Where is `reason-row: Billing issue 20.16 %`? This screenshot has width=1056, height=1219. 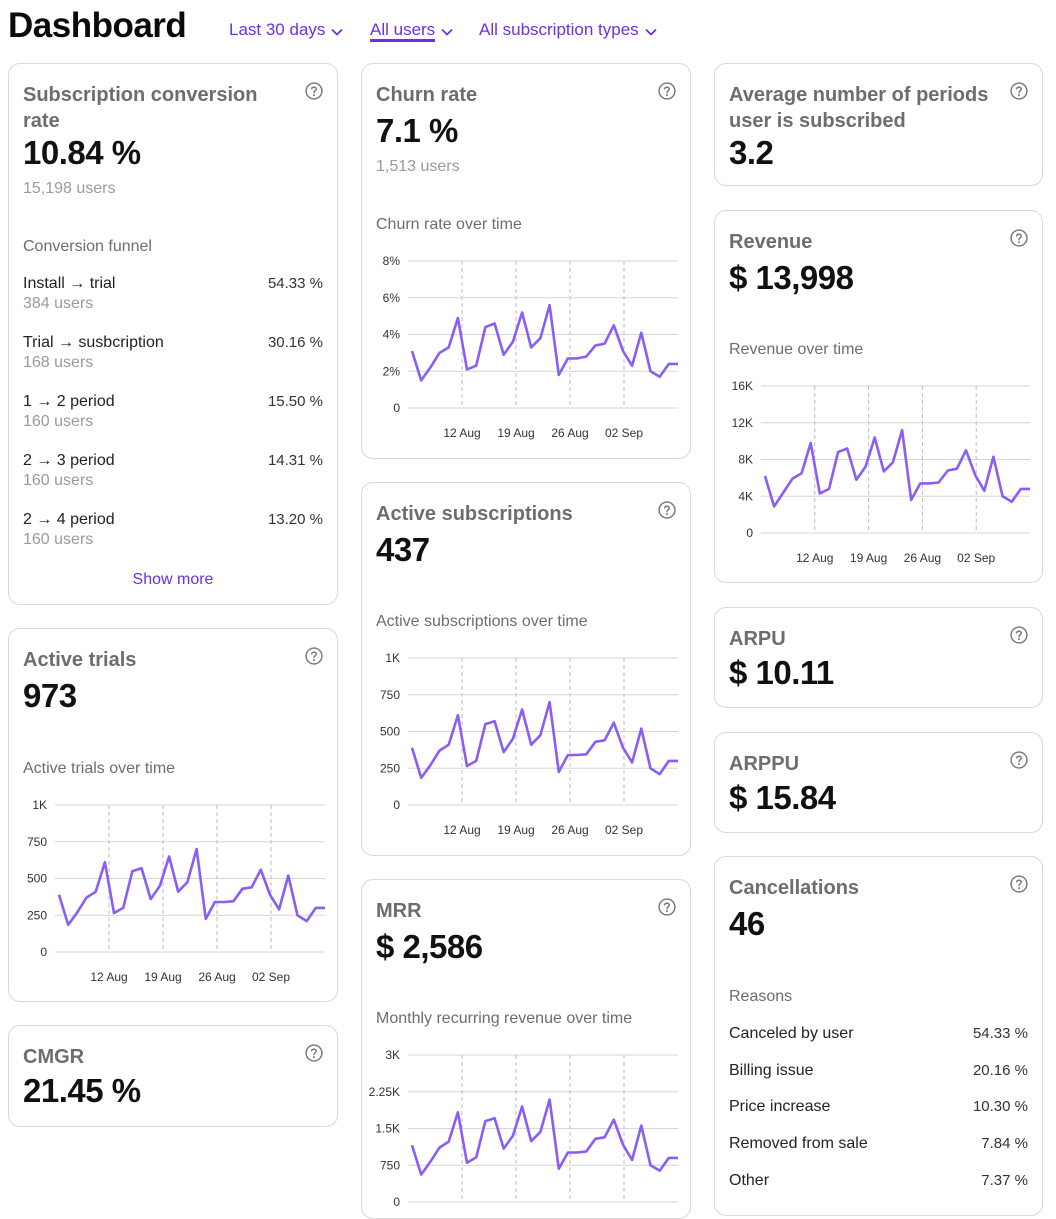 reason-row: Billing issue 20.16 % is located at coordinates (878, 1071).